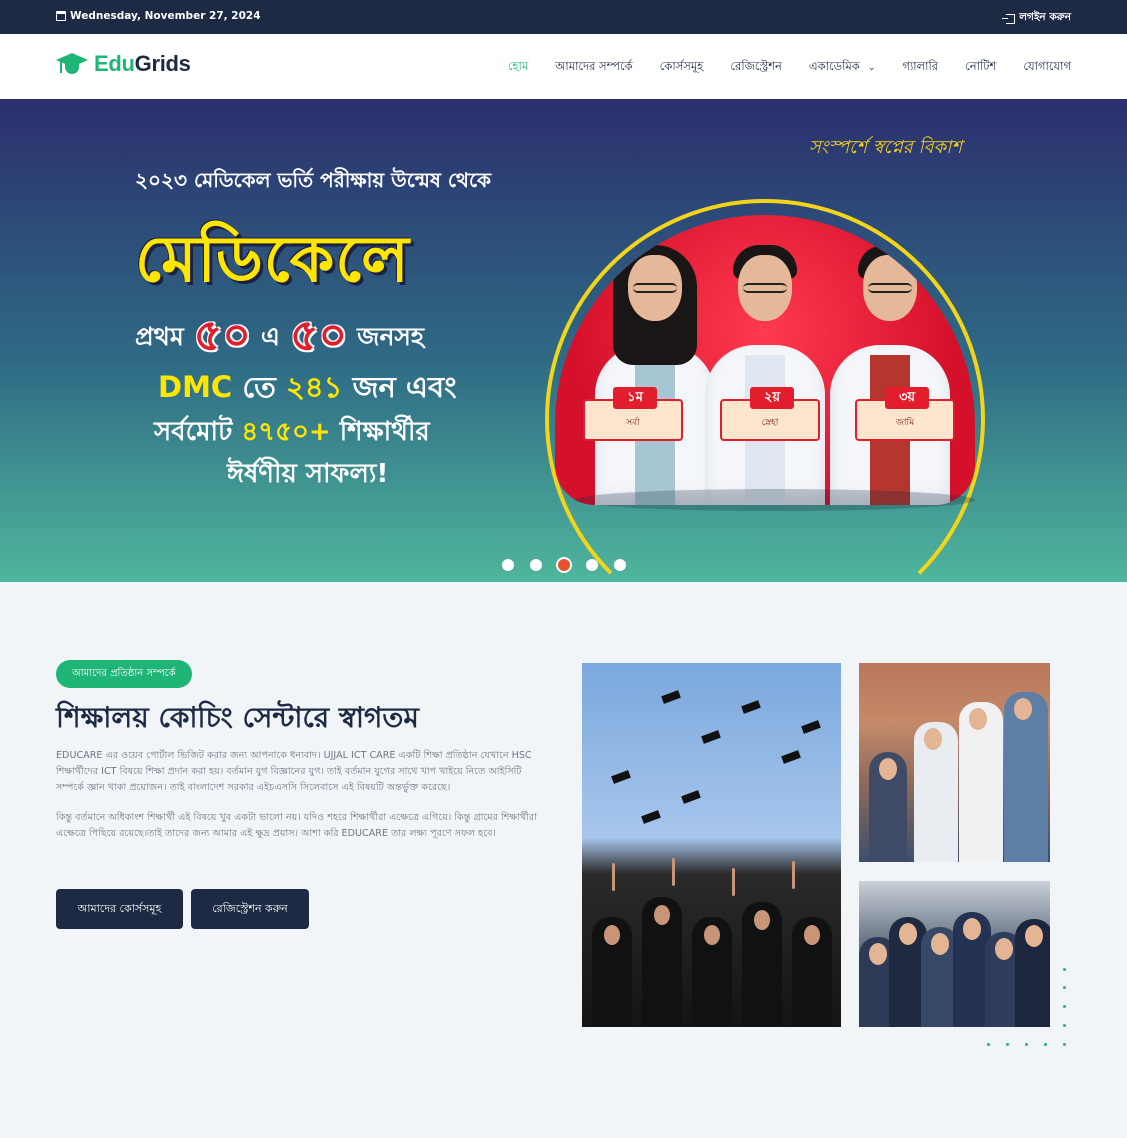 The height and width of the screenshot is (1138, 1127). What do you see at coordinates (775, 500) in the screenshot?
I see `hero-image-shadow` at bounding box center [775, 500].